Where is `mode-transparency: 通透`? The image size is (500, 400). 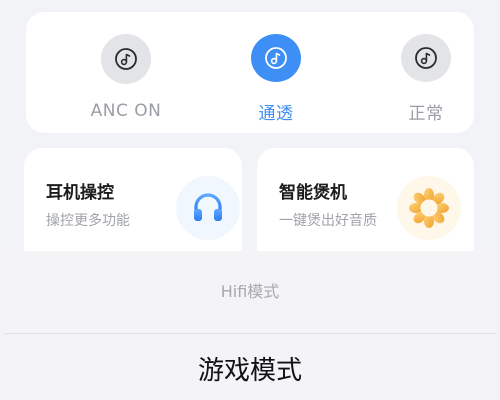
mode-transparency: 通透 is located at coordinates (276, 79).